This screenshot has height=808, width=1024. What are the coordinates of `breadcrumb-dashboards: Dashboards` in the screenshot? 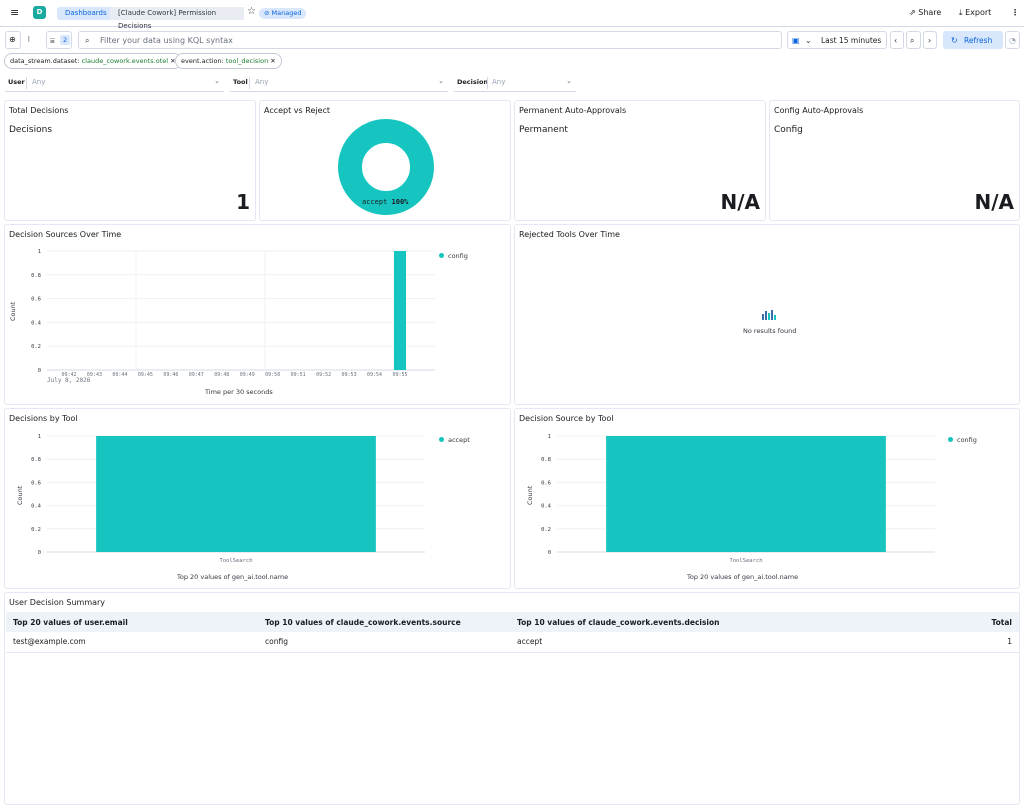 It's located at (86, 13).